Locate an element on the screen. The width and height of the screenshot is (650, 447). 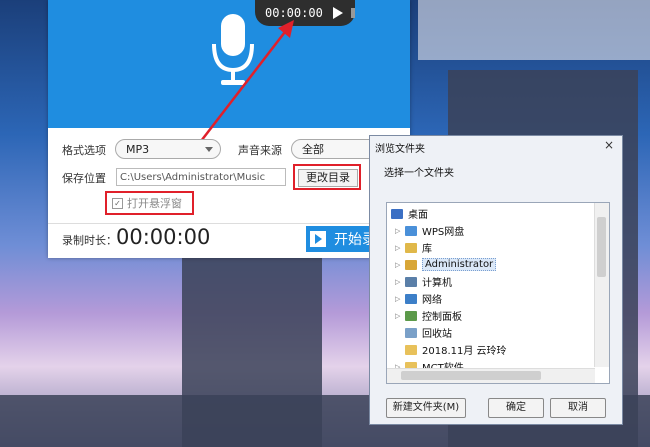
divider is located at coordinates (229, 223).